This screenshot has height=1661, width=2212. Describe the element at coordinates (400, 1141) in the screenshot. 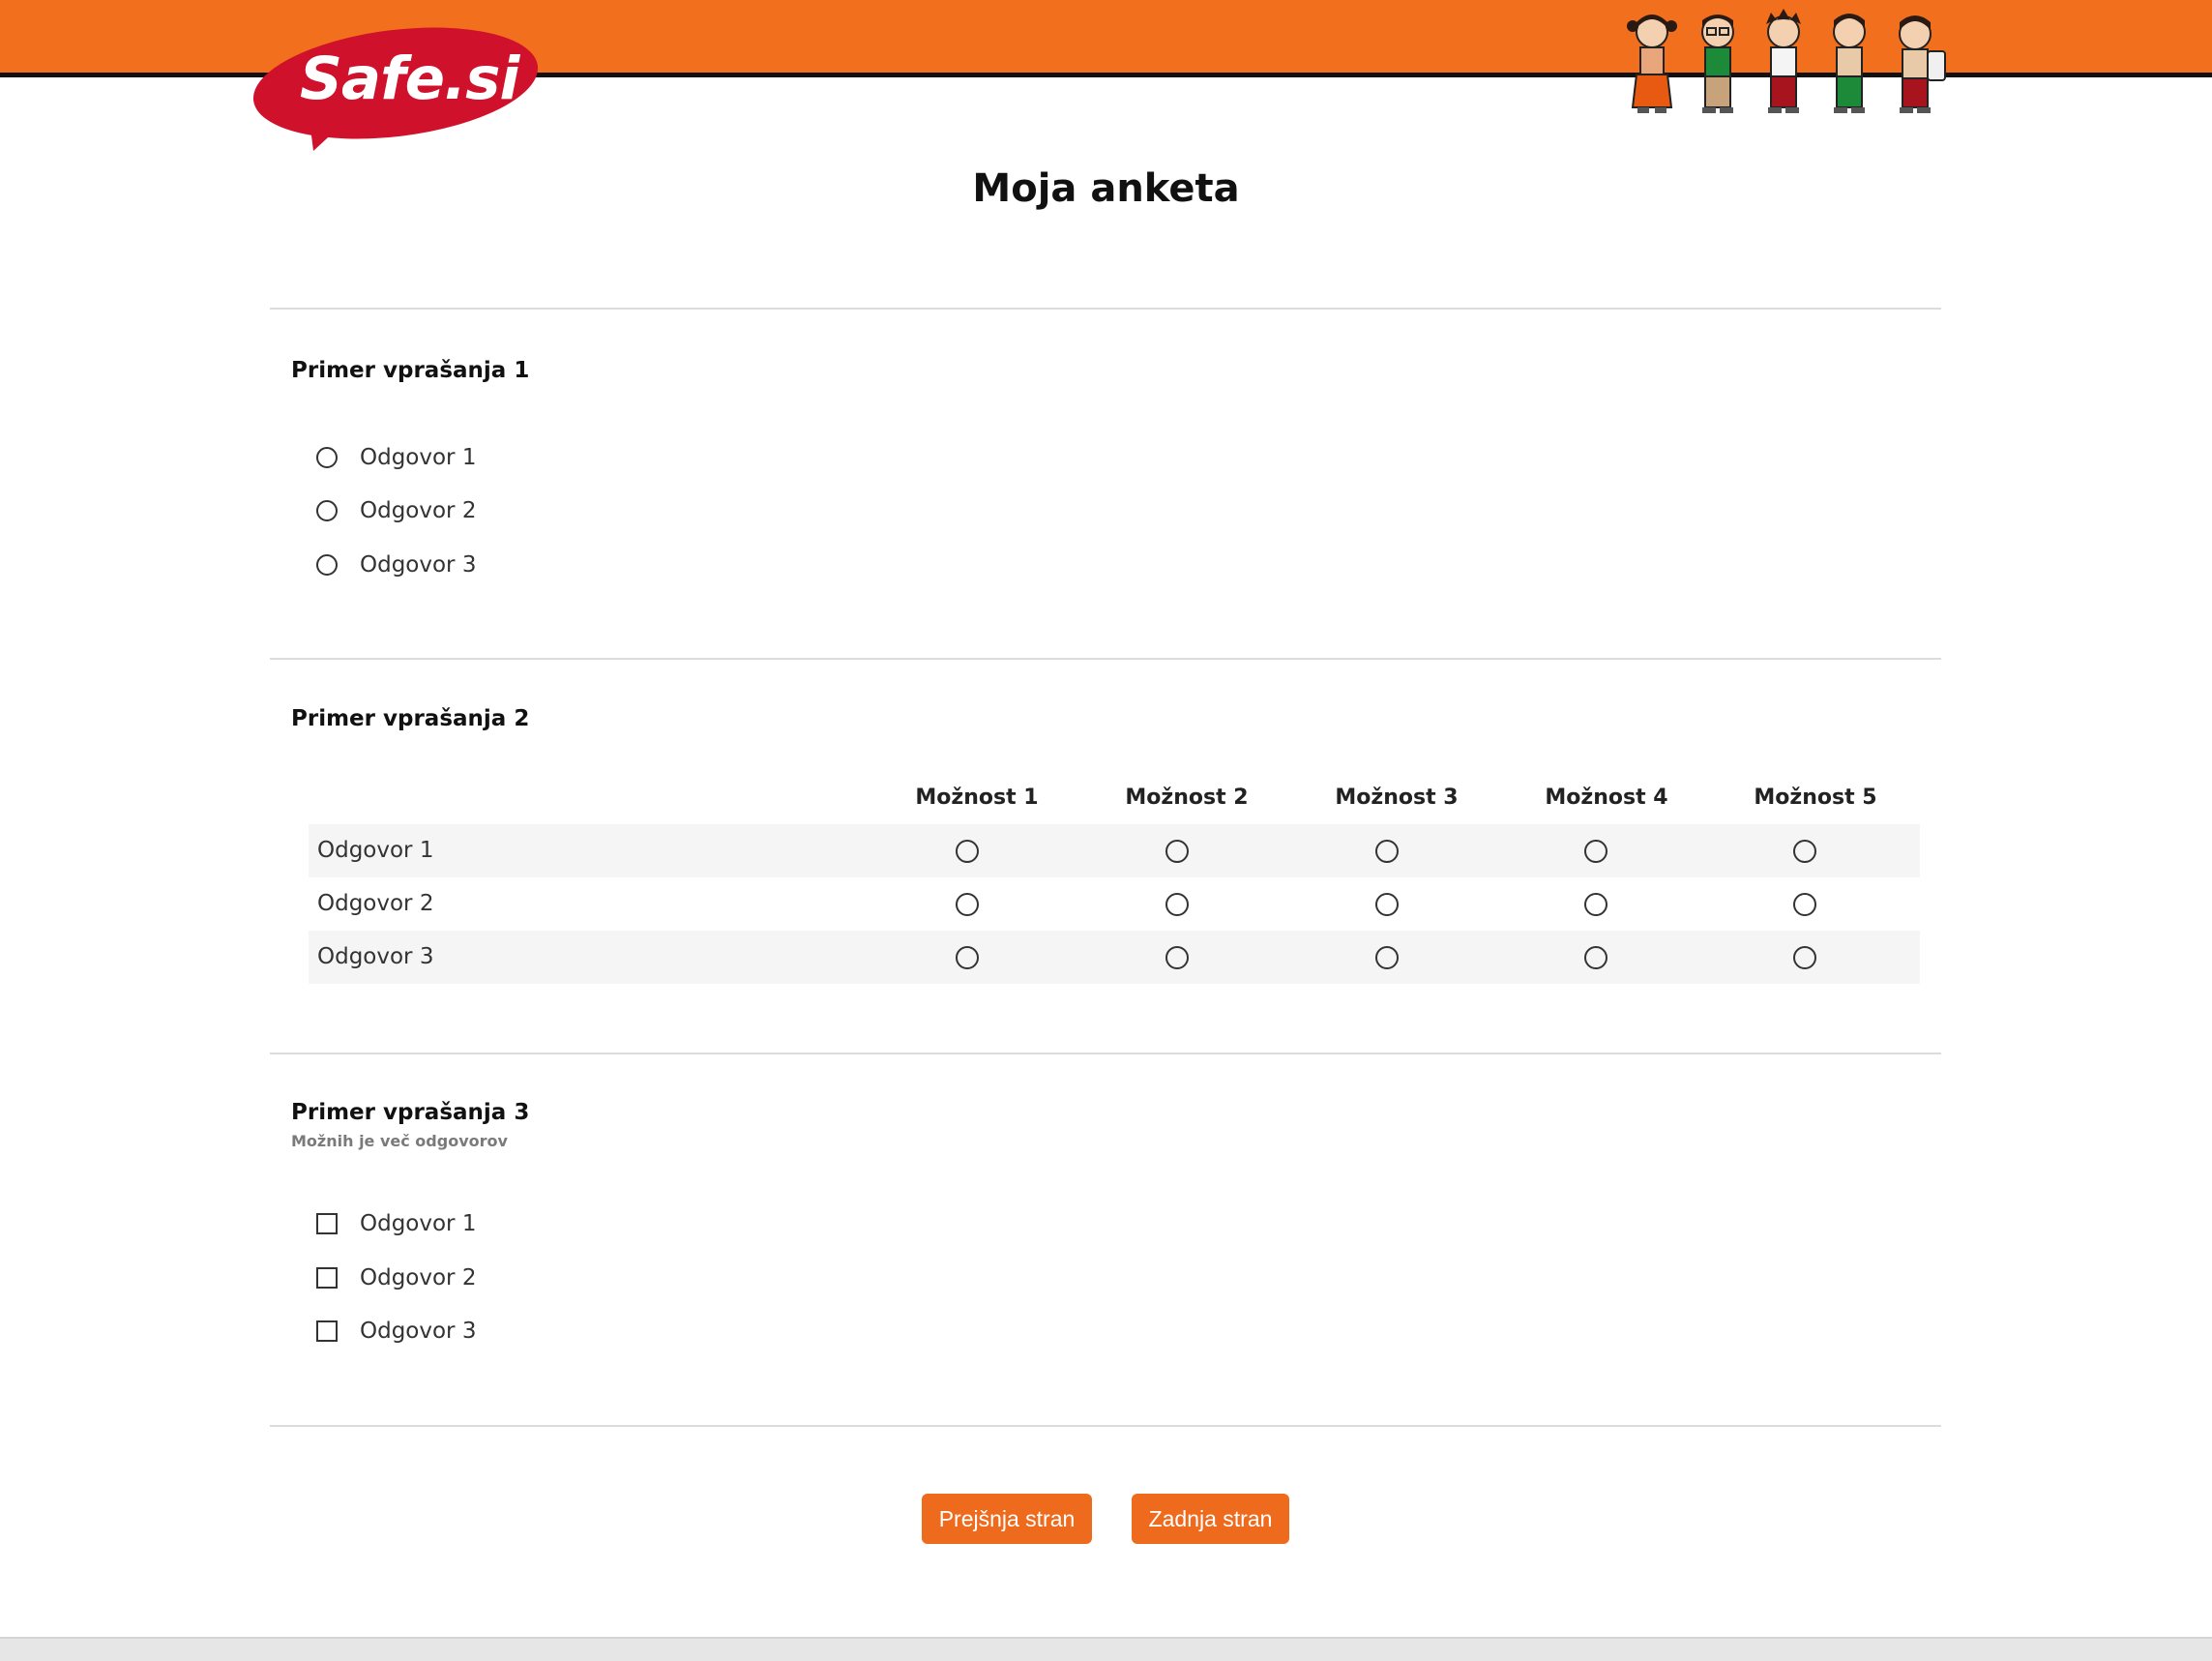

I see `question-3-hint: Možnih je več odgovorov` at that location.